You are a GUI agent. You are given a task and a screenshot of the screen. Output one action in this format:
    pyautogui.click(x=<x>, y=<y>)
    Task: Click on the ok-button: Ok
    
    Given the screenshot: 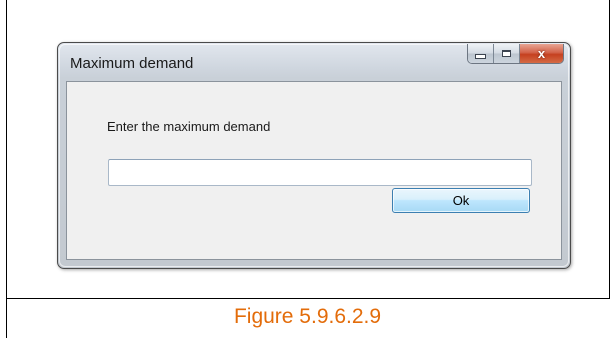 What is the action you would take?
    pyautogui.click(x=461, y=200)
    